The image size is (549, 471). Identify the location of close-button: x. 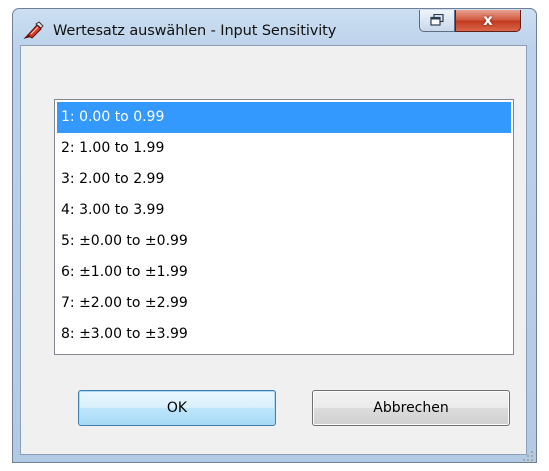
(488, 21).